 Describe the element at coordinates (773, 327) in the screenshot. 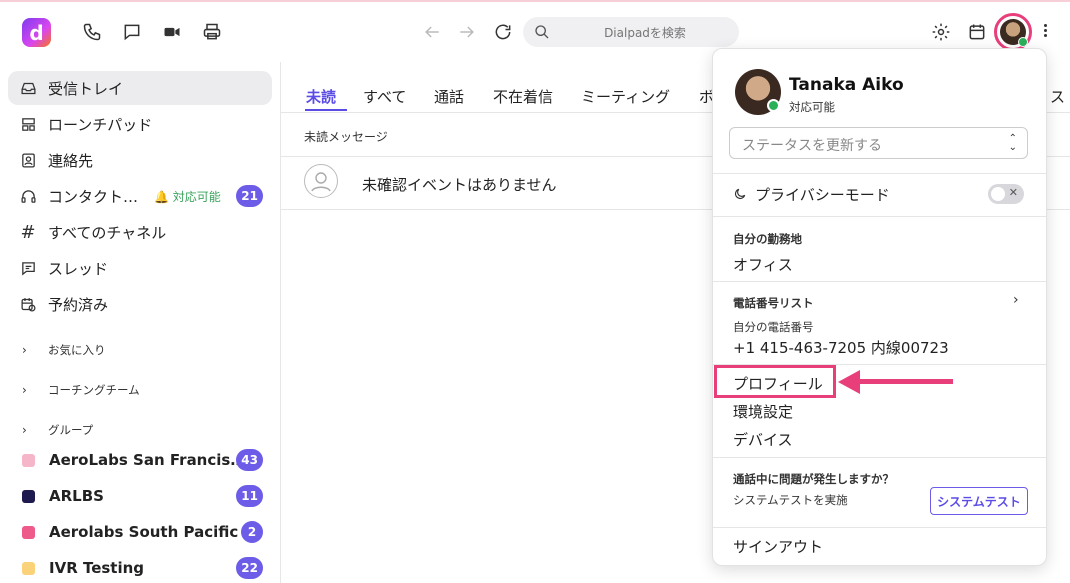

I see `my-number-label: 自分の電話番号` at that location.